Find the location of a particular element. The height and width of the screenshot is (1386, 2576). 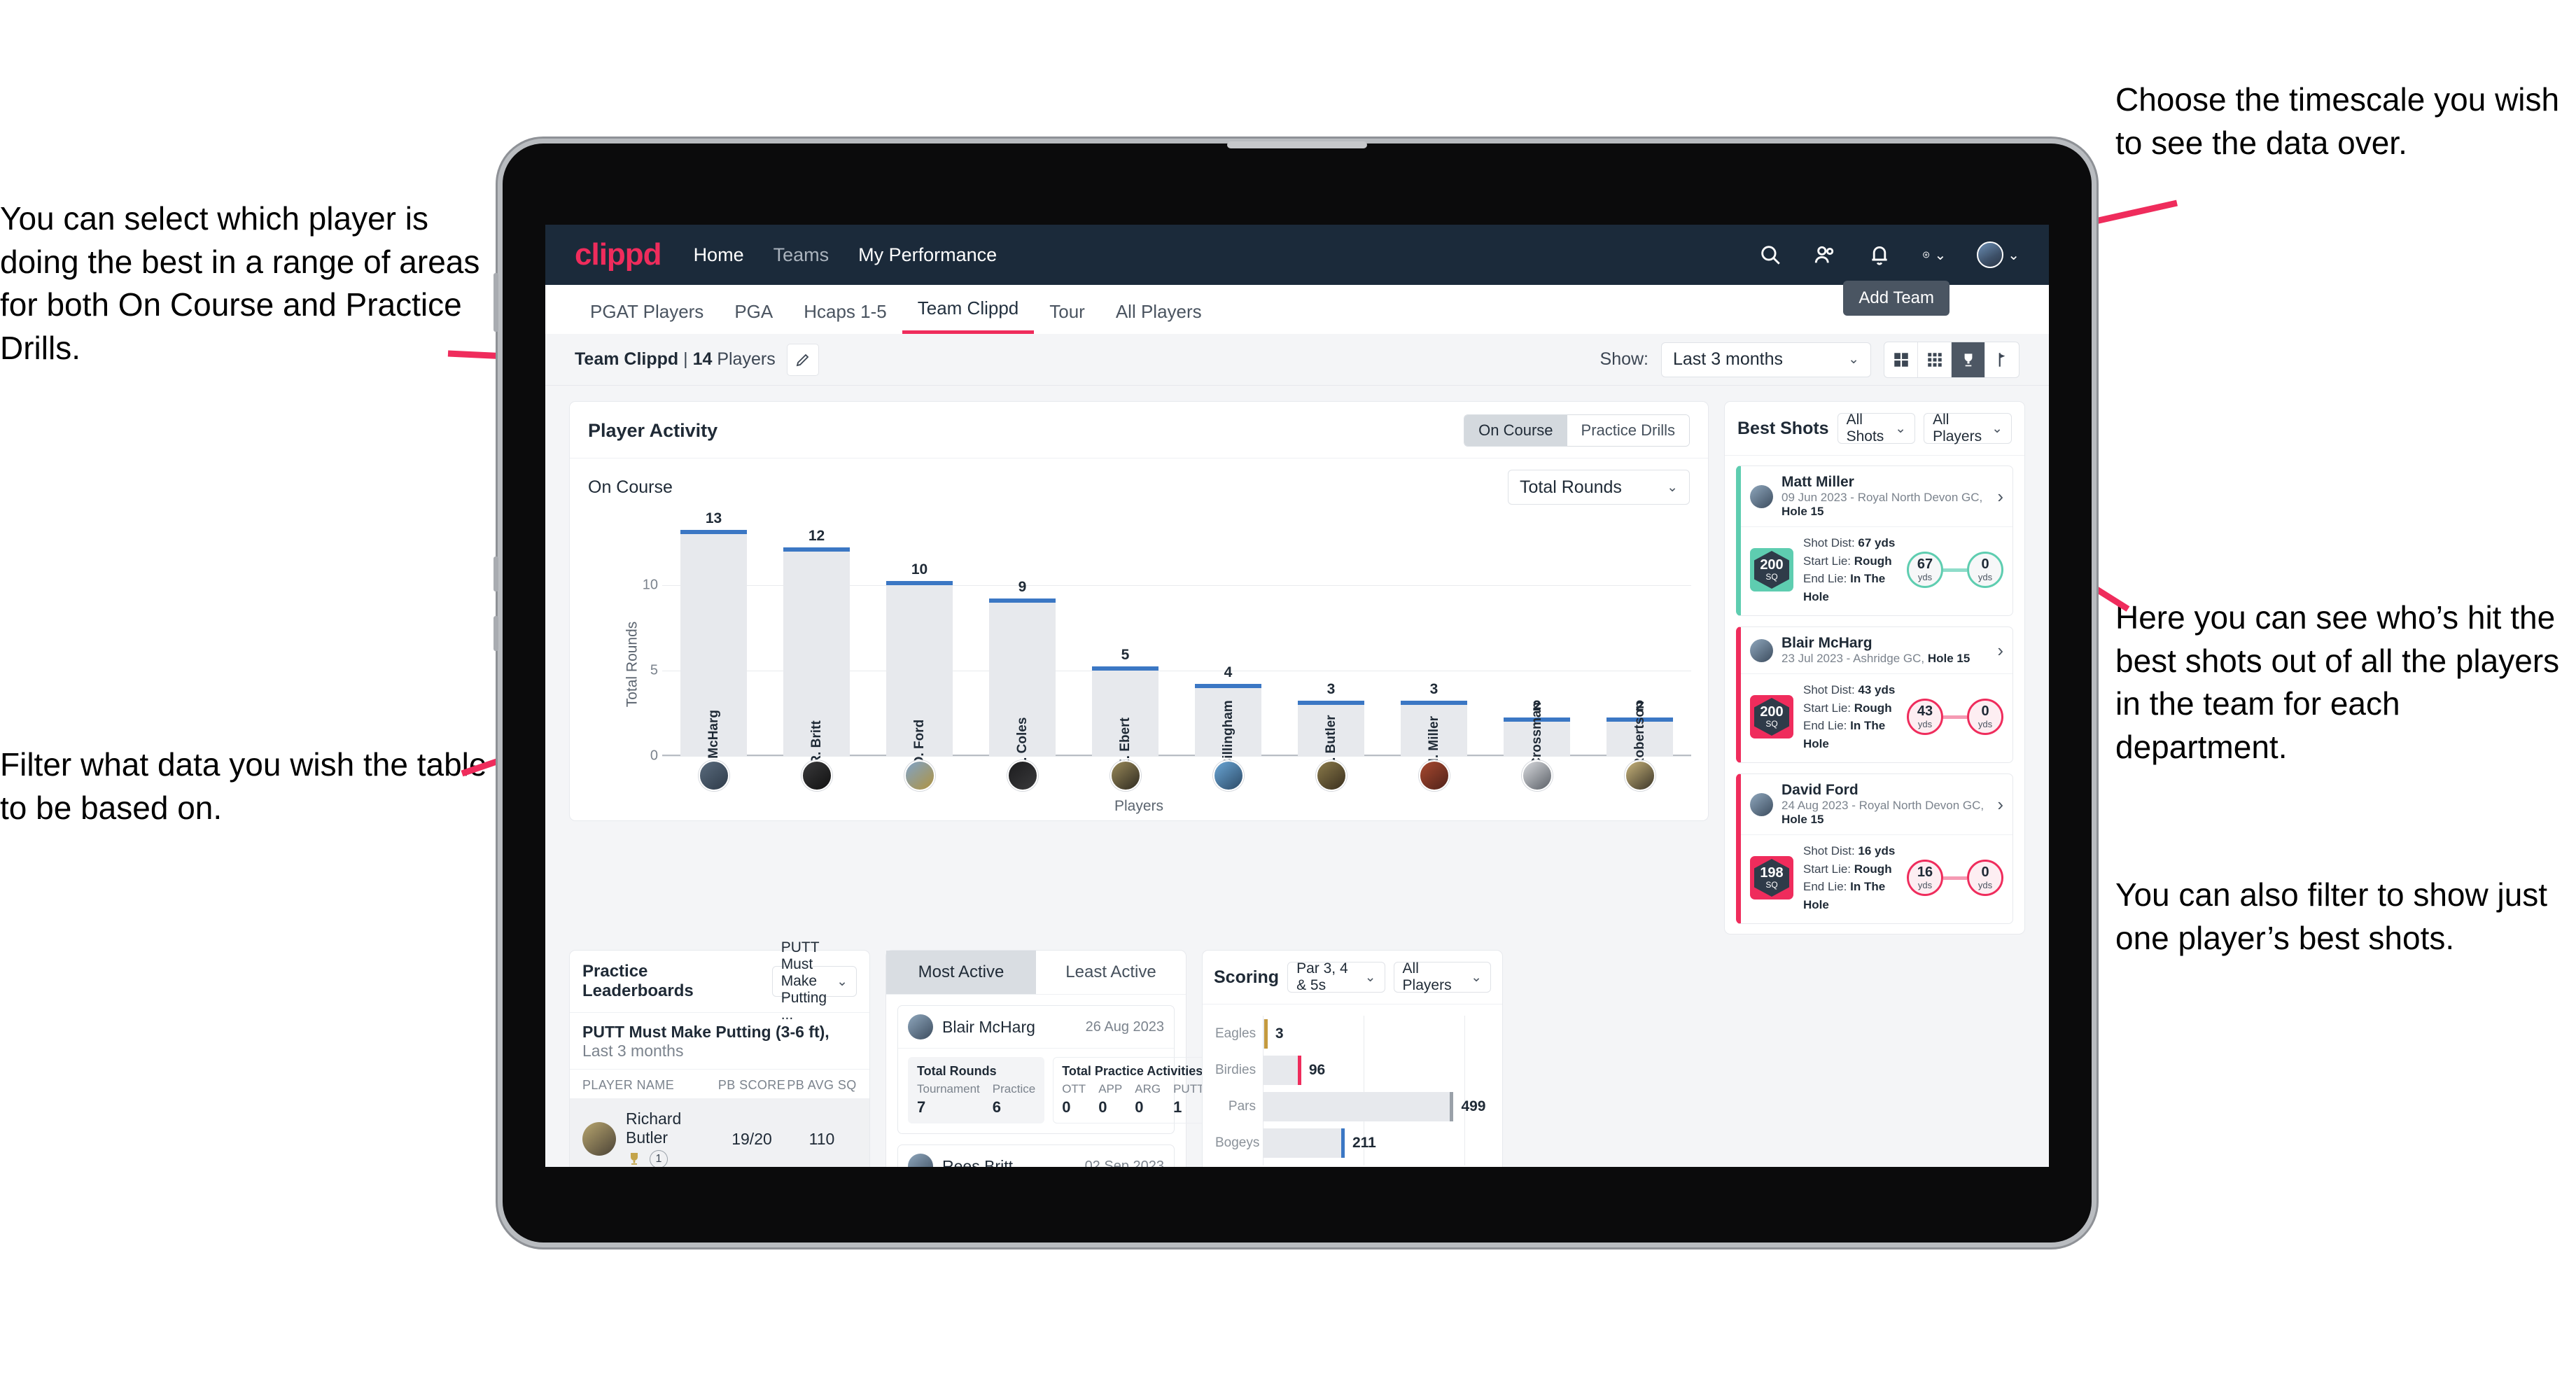

scoring-par-filter: Par 3, 4 & 5s ⌄ is located at coordinates (1336, 976).